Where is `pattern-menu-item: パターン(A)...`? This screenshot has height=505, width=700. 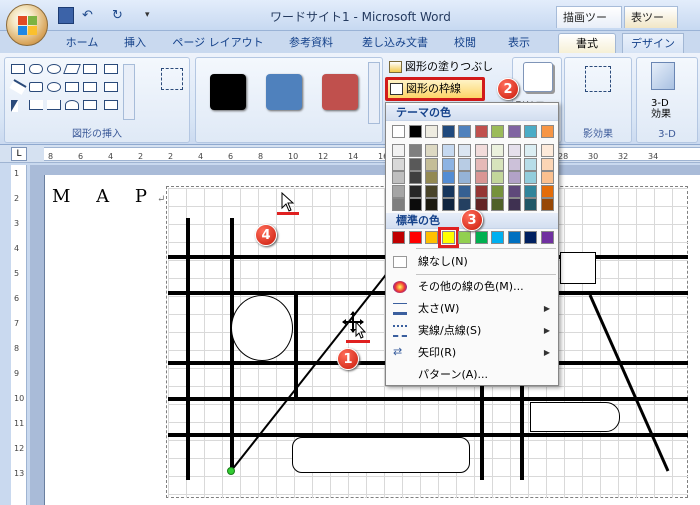 pattern-menu-item: パターン(A)... is located at coordinates (472, 375).